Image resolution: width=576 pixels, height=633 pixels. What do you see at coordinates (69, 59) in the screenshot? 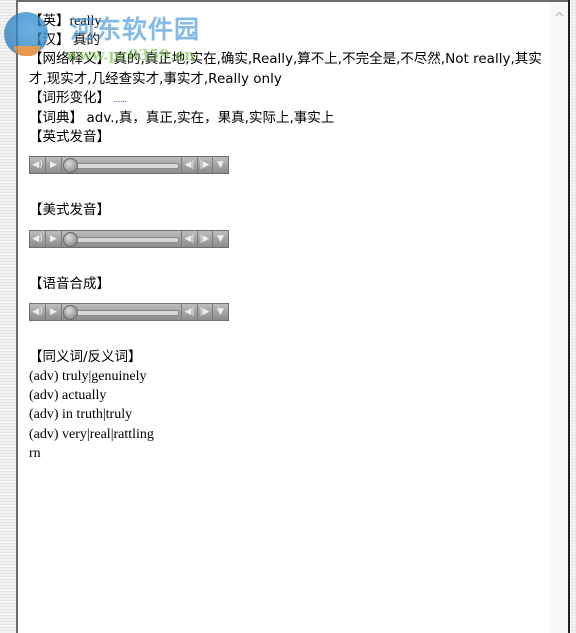
I see `web-definition-label: 【网络释义】` at bounding box center [69, 59].